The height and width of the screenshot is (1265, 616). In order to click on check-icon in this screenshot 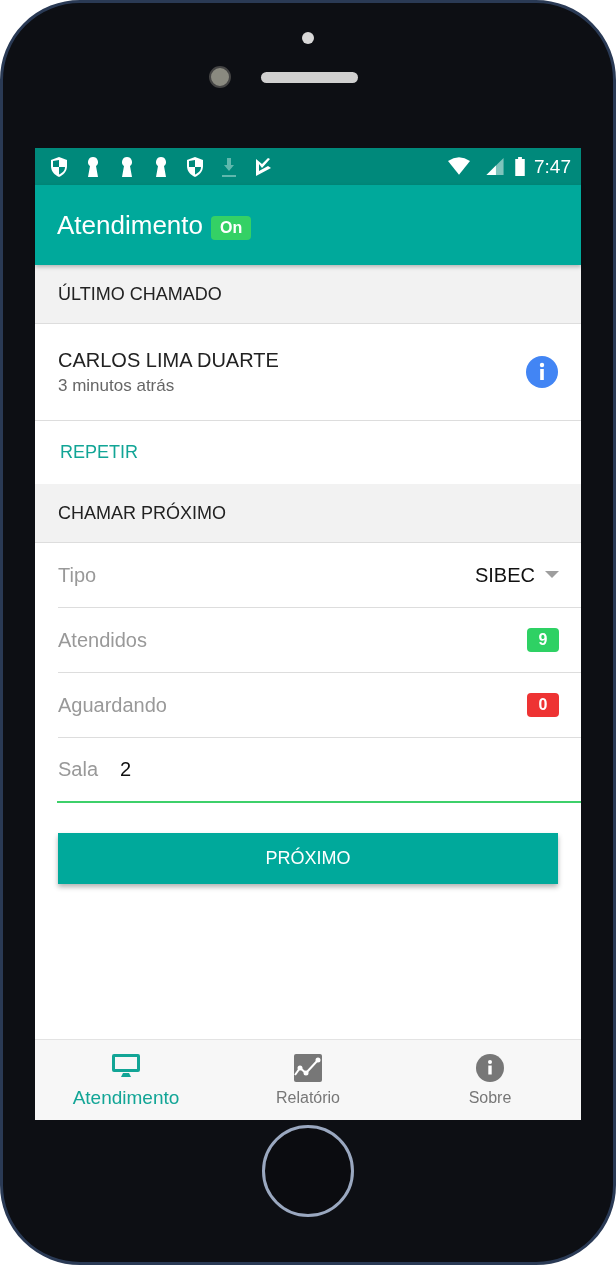, I will do `click(263, 166)`.